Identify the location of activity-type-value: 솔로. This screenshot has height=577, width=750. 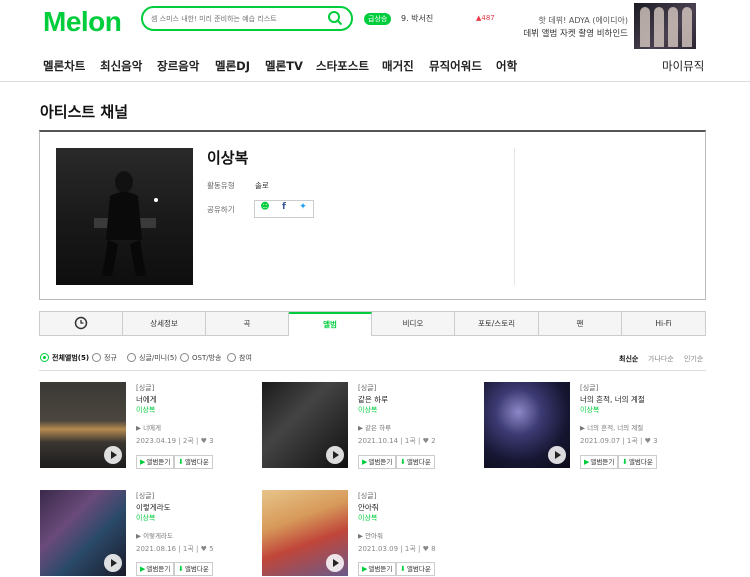
(262, 185).